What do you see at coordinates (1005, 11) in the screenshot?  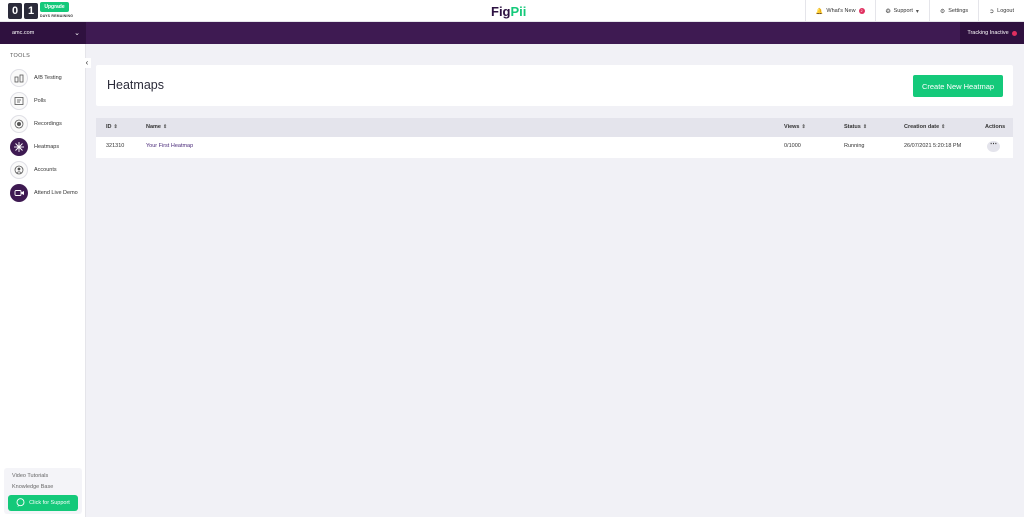 I see `logout-label: Logout` at bounding box center [1005, 11].